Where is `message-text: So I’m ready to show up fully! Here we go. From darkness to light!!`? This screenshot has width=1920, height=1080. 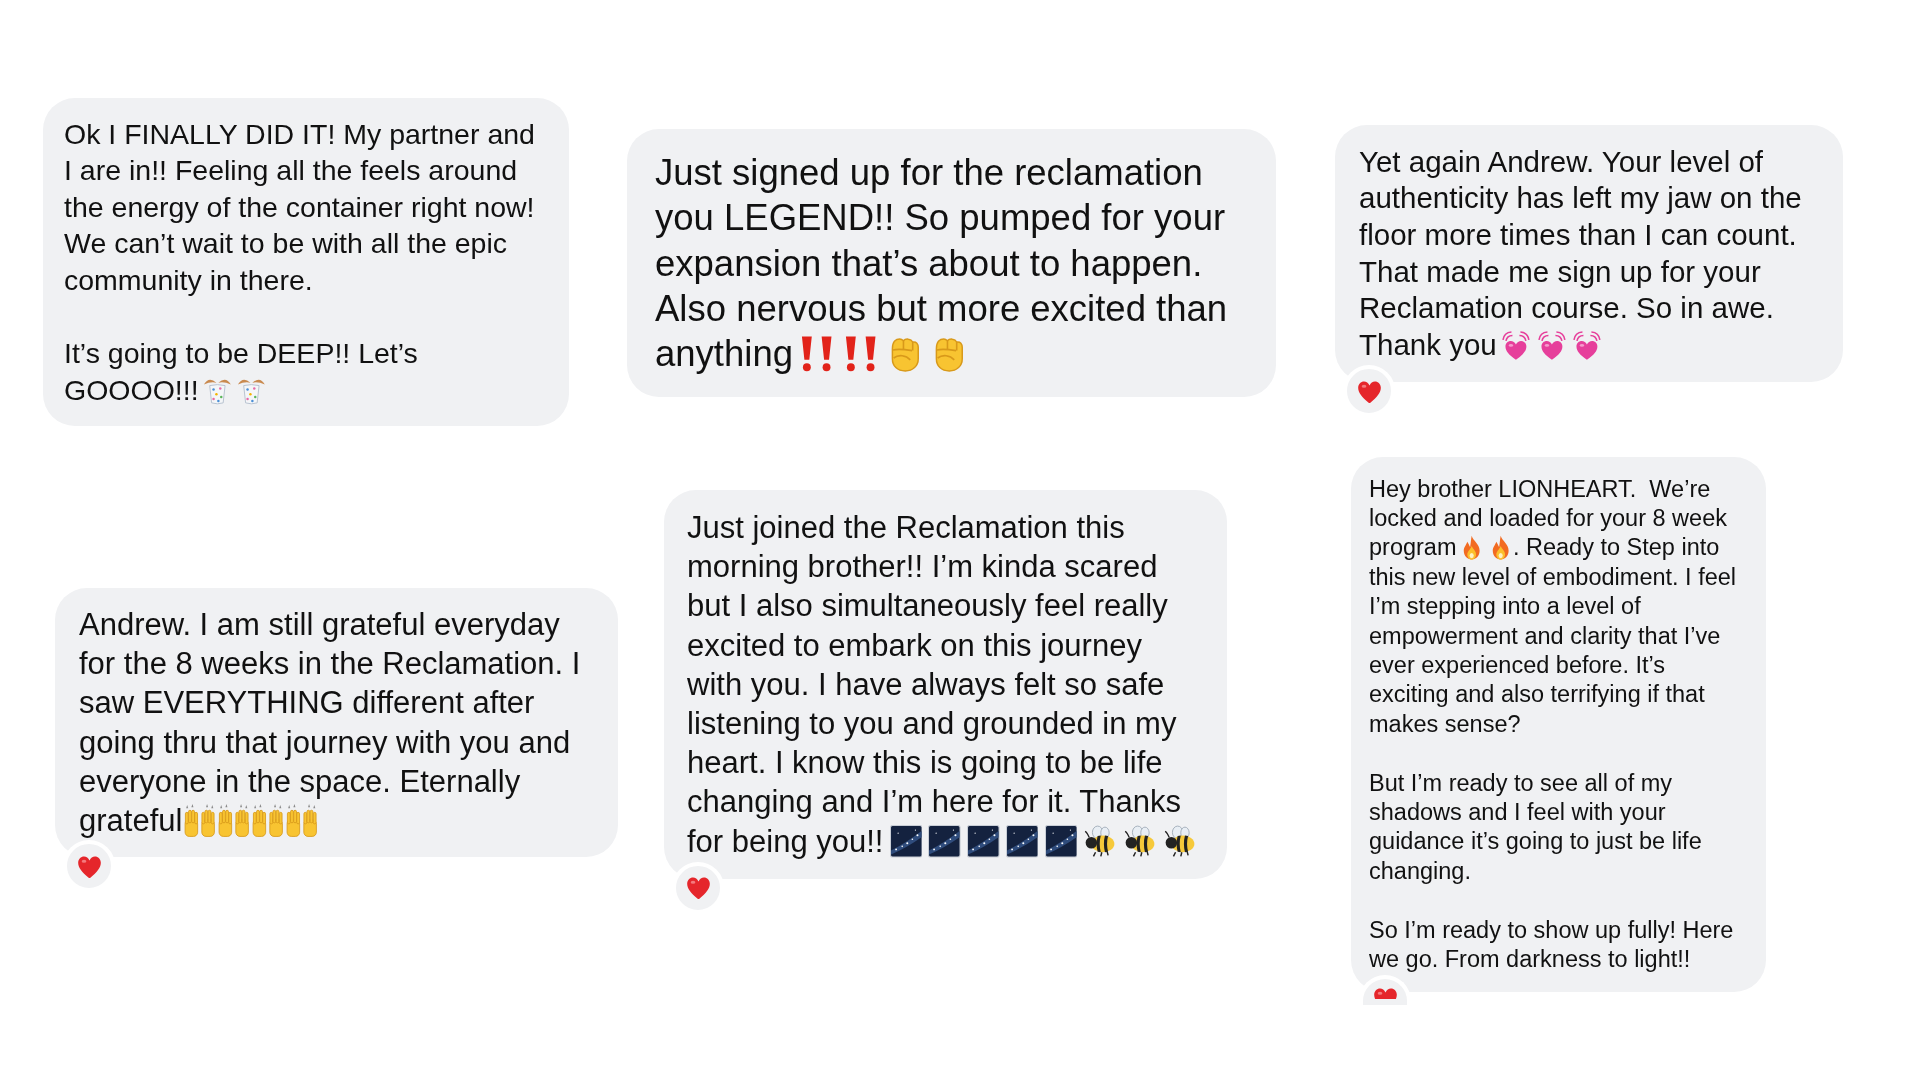
message-text: So I’m ready to show up fully! Here we go. From darkness to light!! is located at coordinates (1552, 944).